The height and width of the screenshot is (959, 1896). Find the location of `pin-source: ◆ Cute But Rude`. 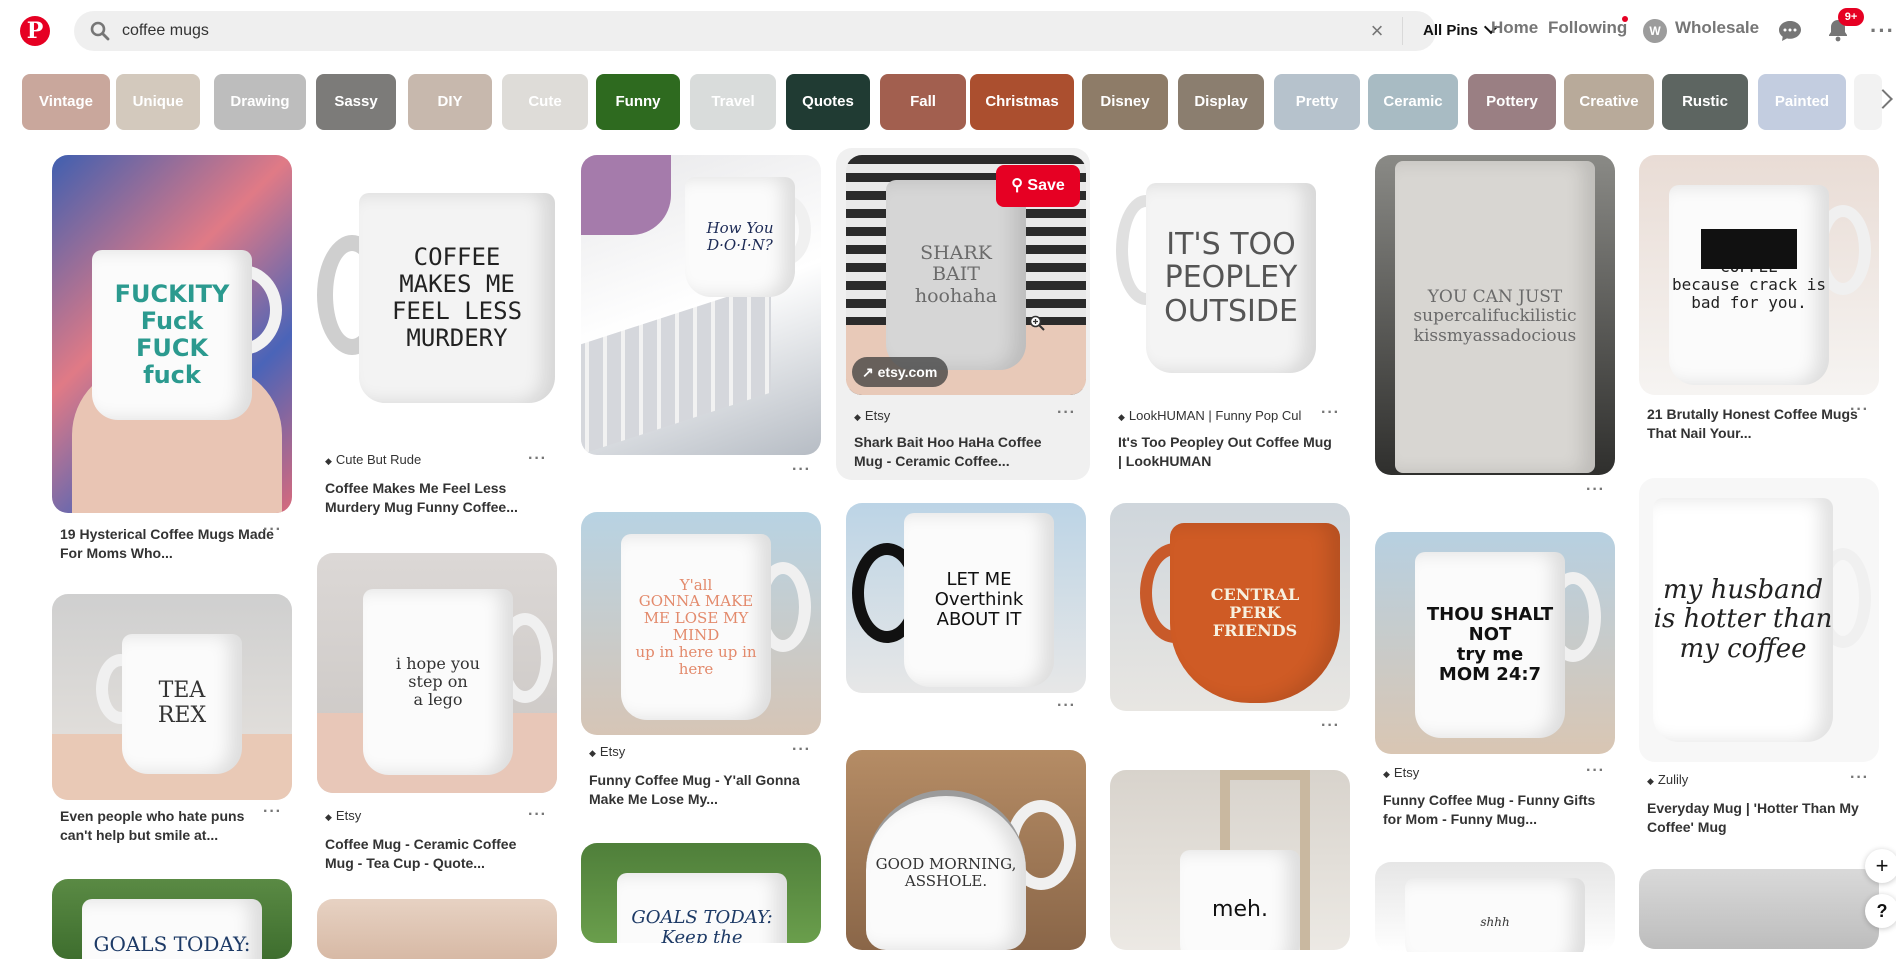

pin-source: ◆ Cute But Rude is located at coordinates (373, 459).